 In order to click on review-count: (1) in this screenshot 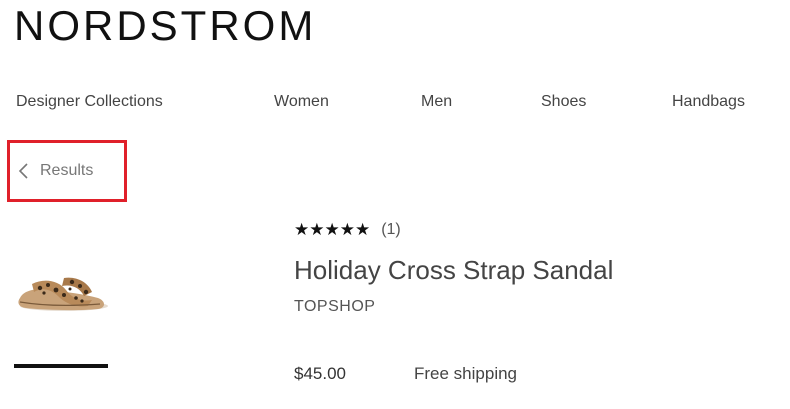, I will do `click(391, 230)`.